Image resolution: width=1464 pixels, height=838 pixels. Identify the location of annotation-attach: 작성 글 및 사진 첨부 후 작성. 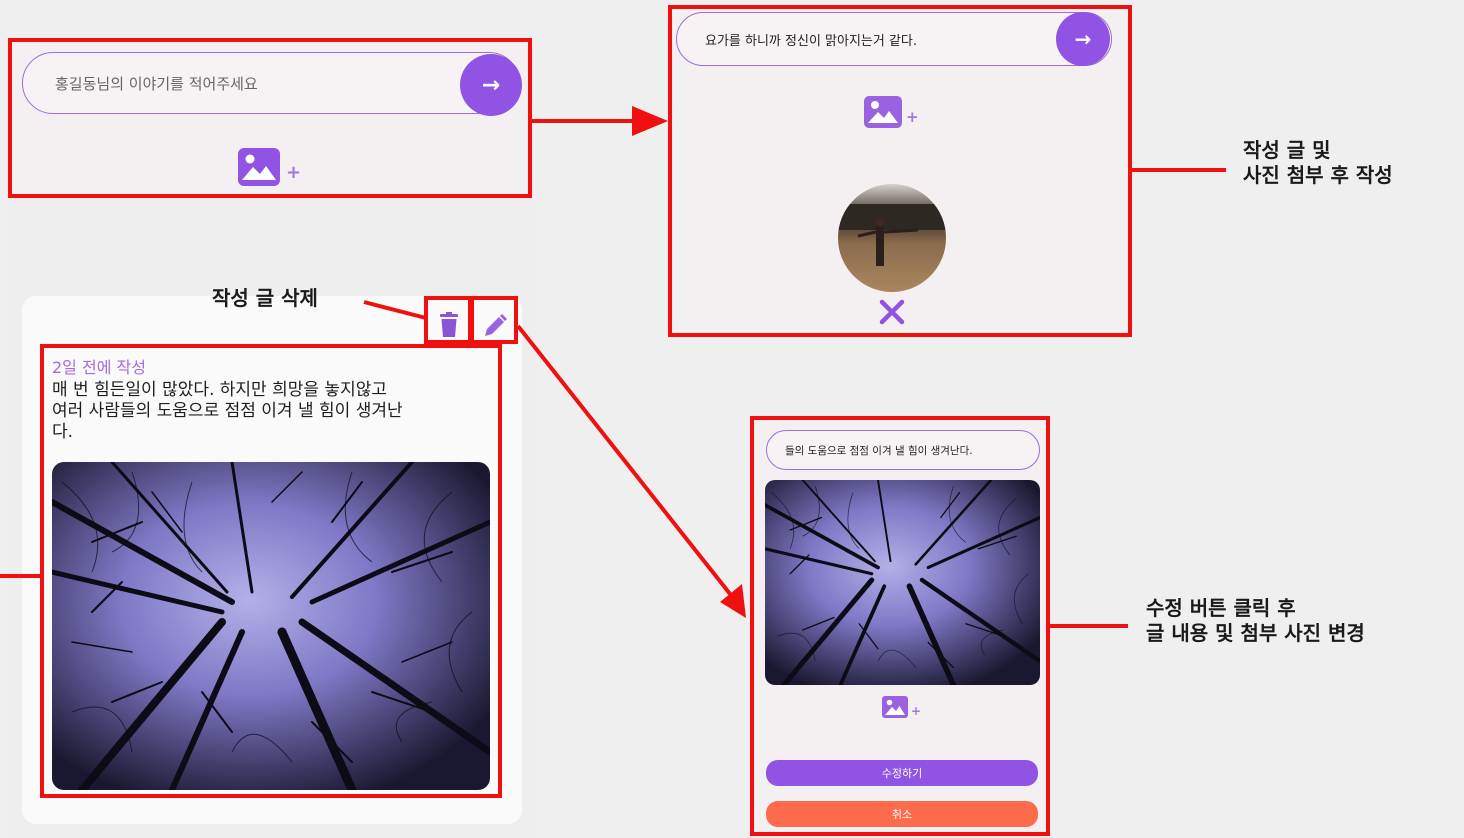
(1318, 163).